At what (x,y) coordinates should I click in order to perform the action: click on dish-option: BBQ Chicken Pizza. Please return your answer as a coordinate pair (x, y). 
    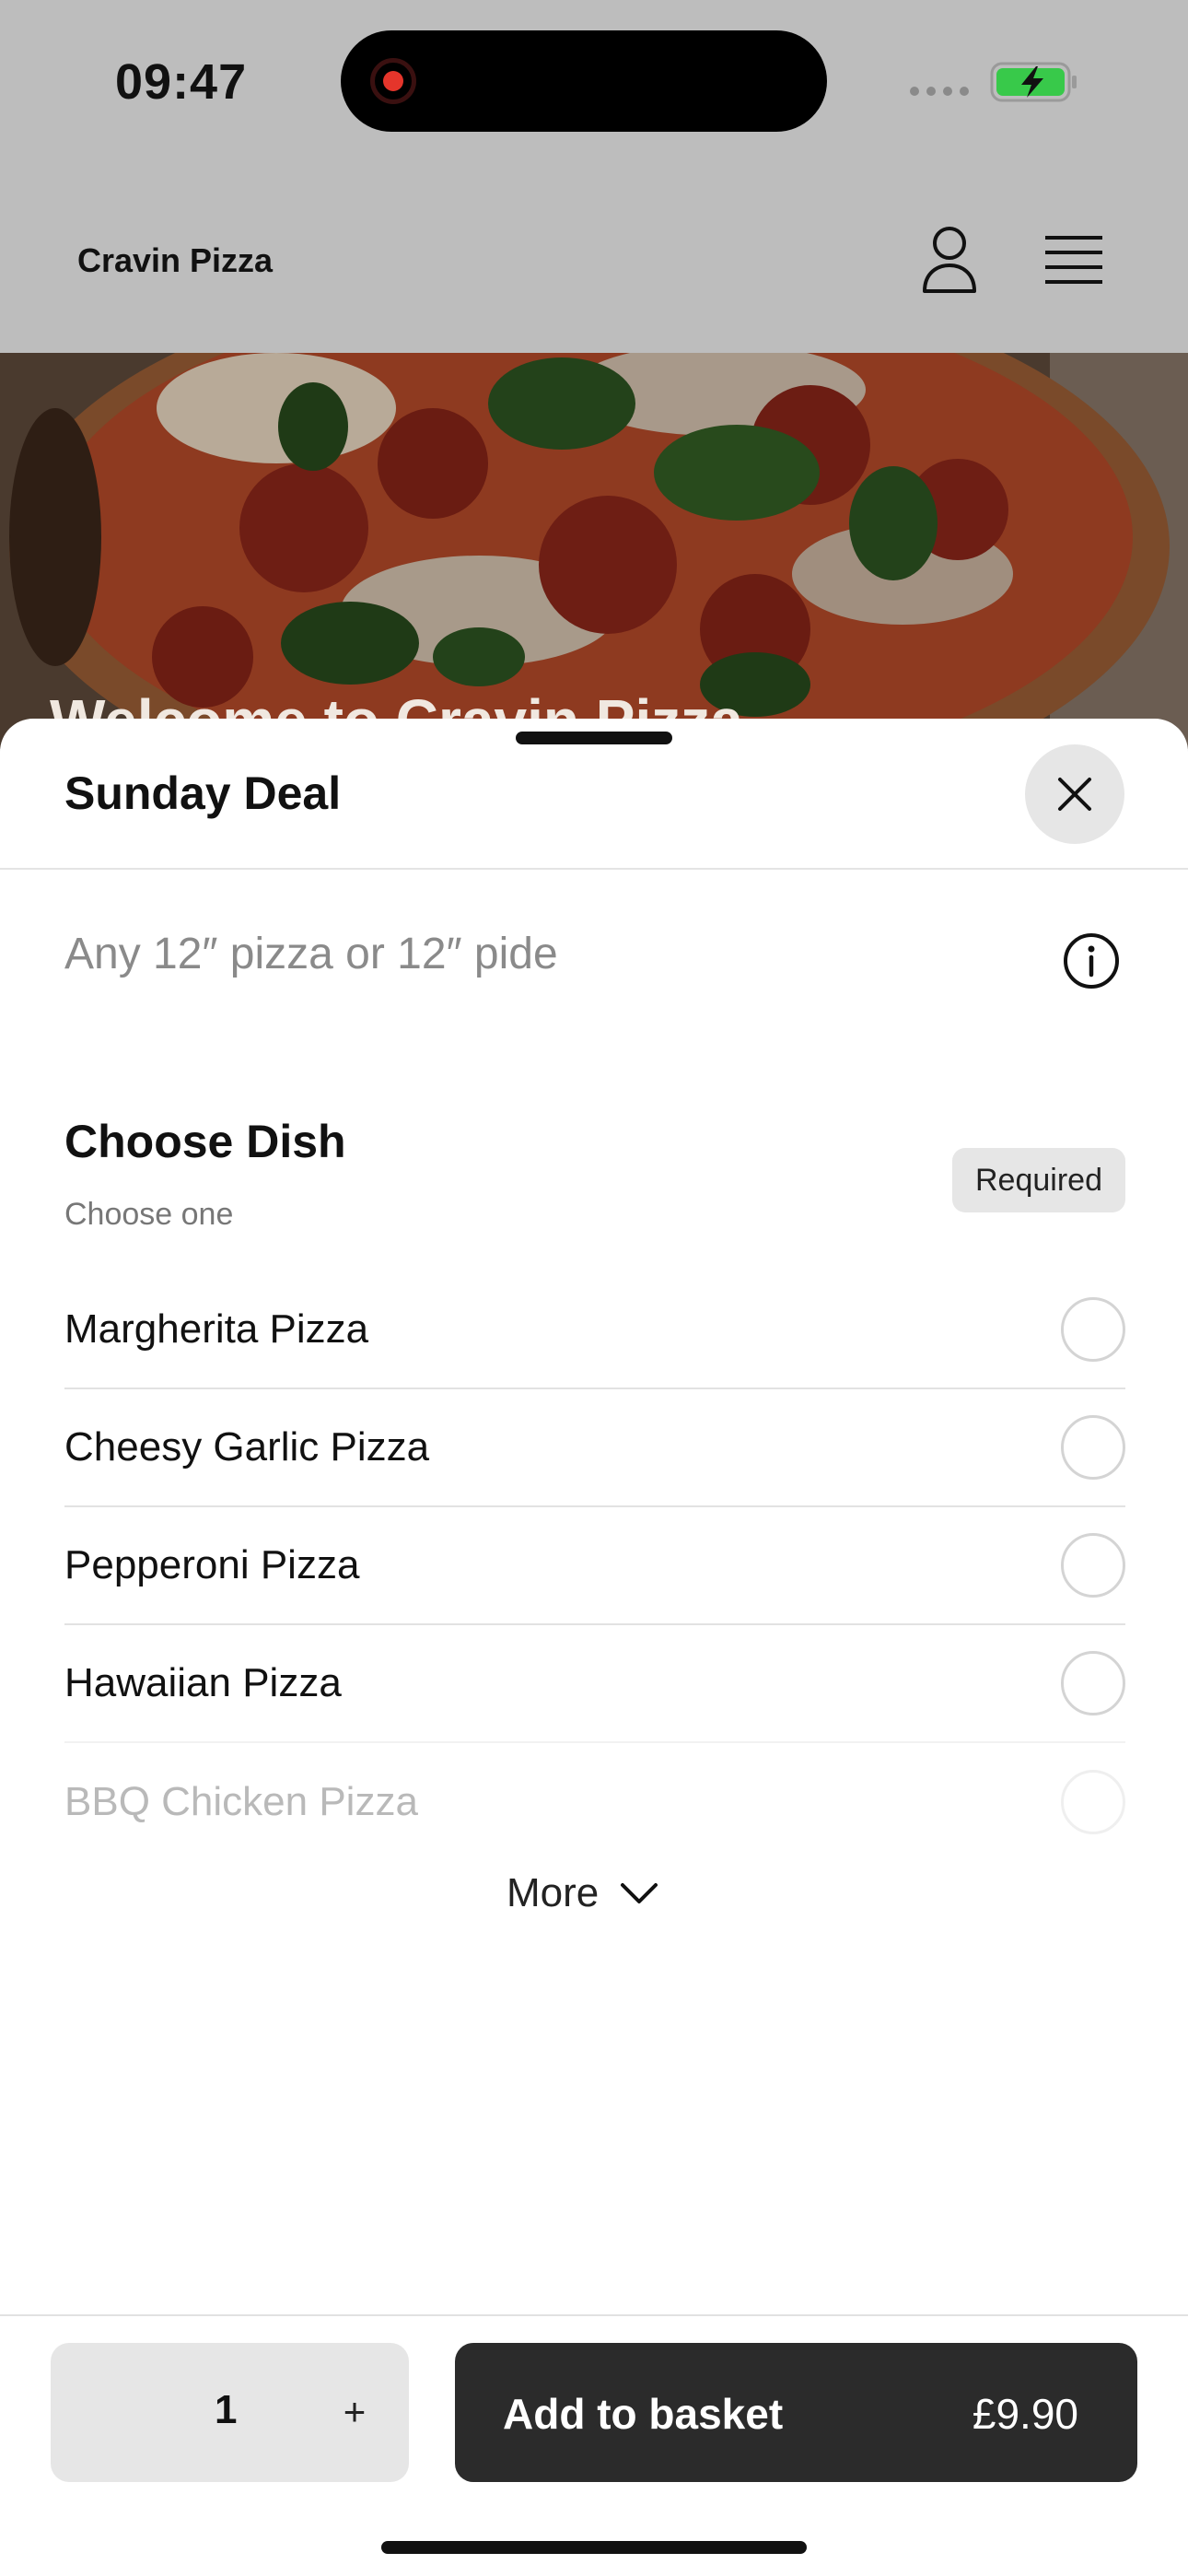
    Looking at the image, I should click on (594, 1802).